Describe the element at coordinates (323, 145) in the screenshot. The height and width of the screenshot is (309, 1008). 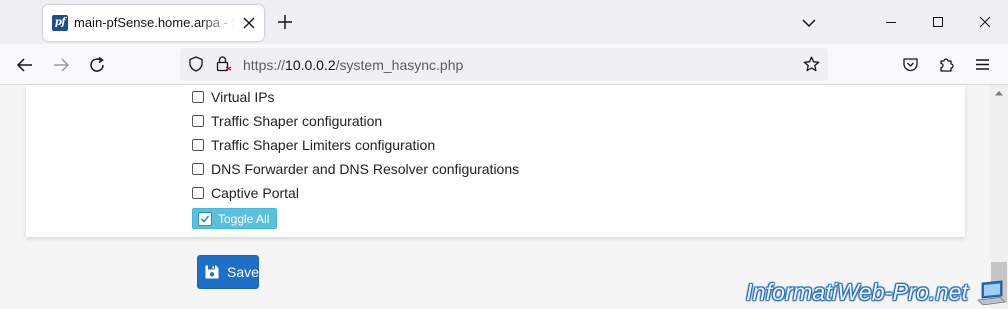
I see `option-label: Traffic Shaper Limiters configuration` at that location.